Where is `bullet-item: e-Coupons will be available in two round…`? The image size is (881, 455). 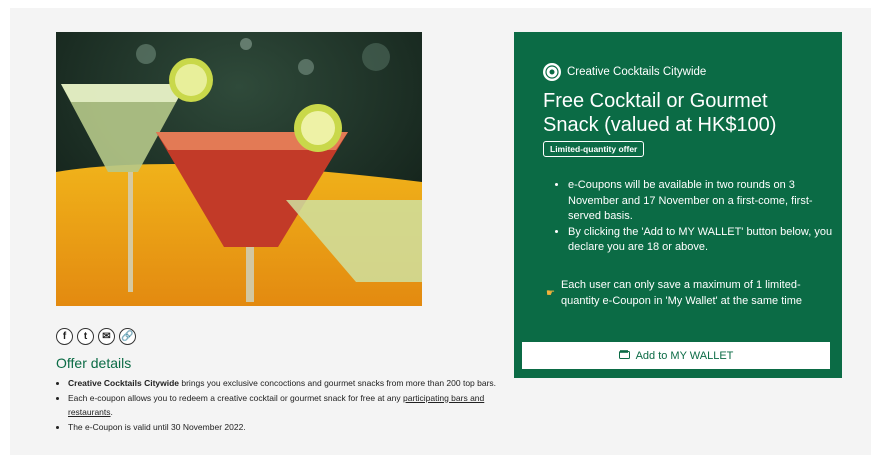
bullet-item: e-Coupons will be available in two round… is located at coordinates (703, 201).